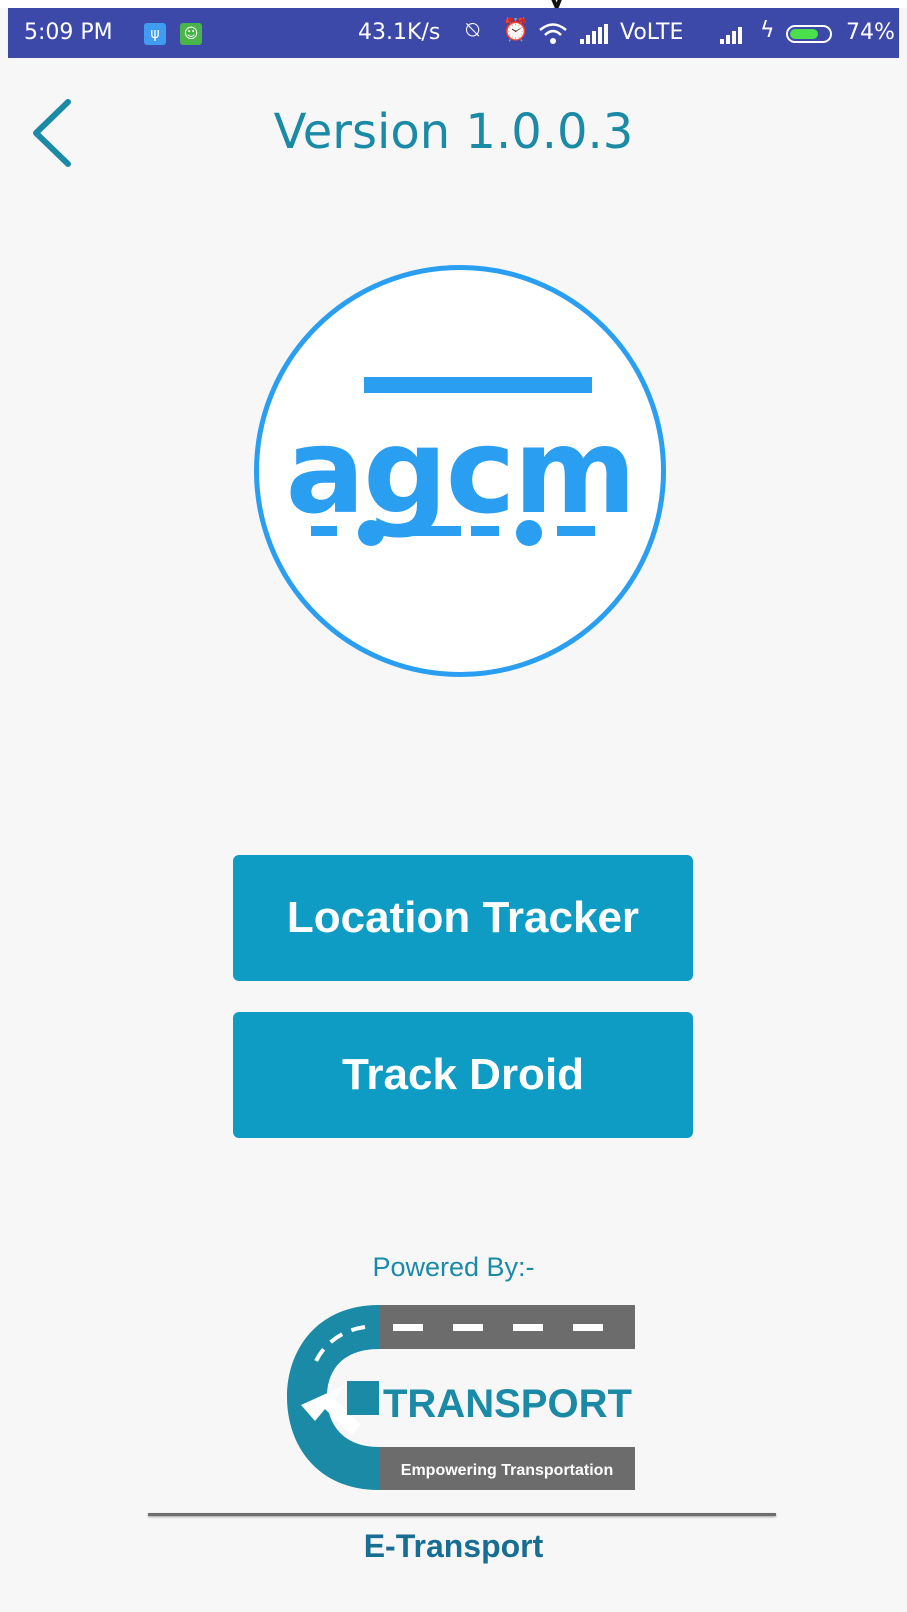 The height and width of the screenshot is (1612, 907). Describe the element at coordinates (507, 1470) in the screenshot. I see `svg-text: Empowering Transportation` at that location.